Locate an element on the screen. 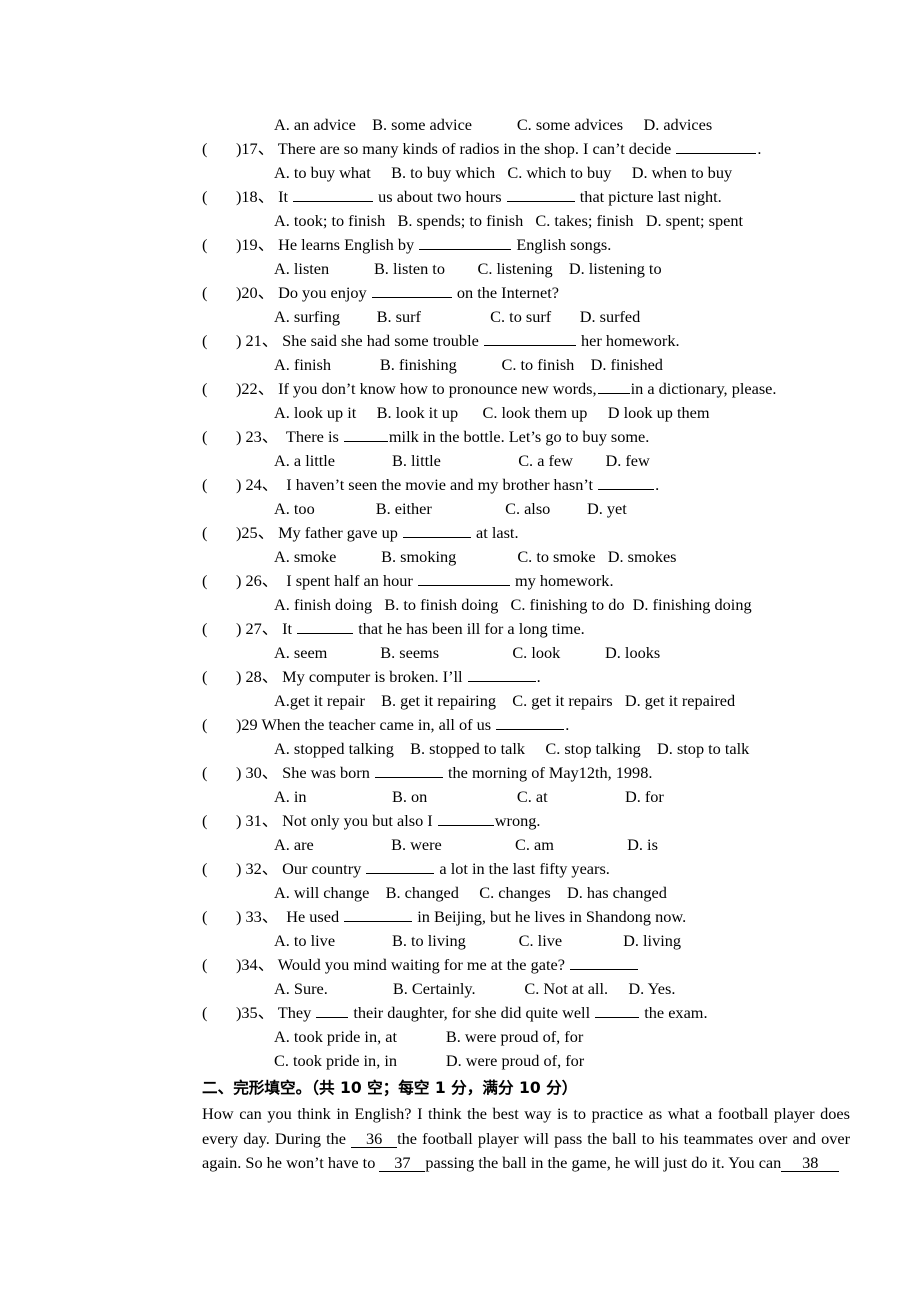 The width and height of the screenshot is (920, 1302). cloze-gap-38: 38 is located at coordinates (810, 1163).